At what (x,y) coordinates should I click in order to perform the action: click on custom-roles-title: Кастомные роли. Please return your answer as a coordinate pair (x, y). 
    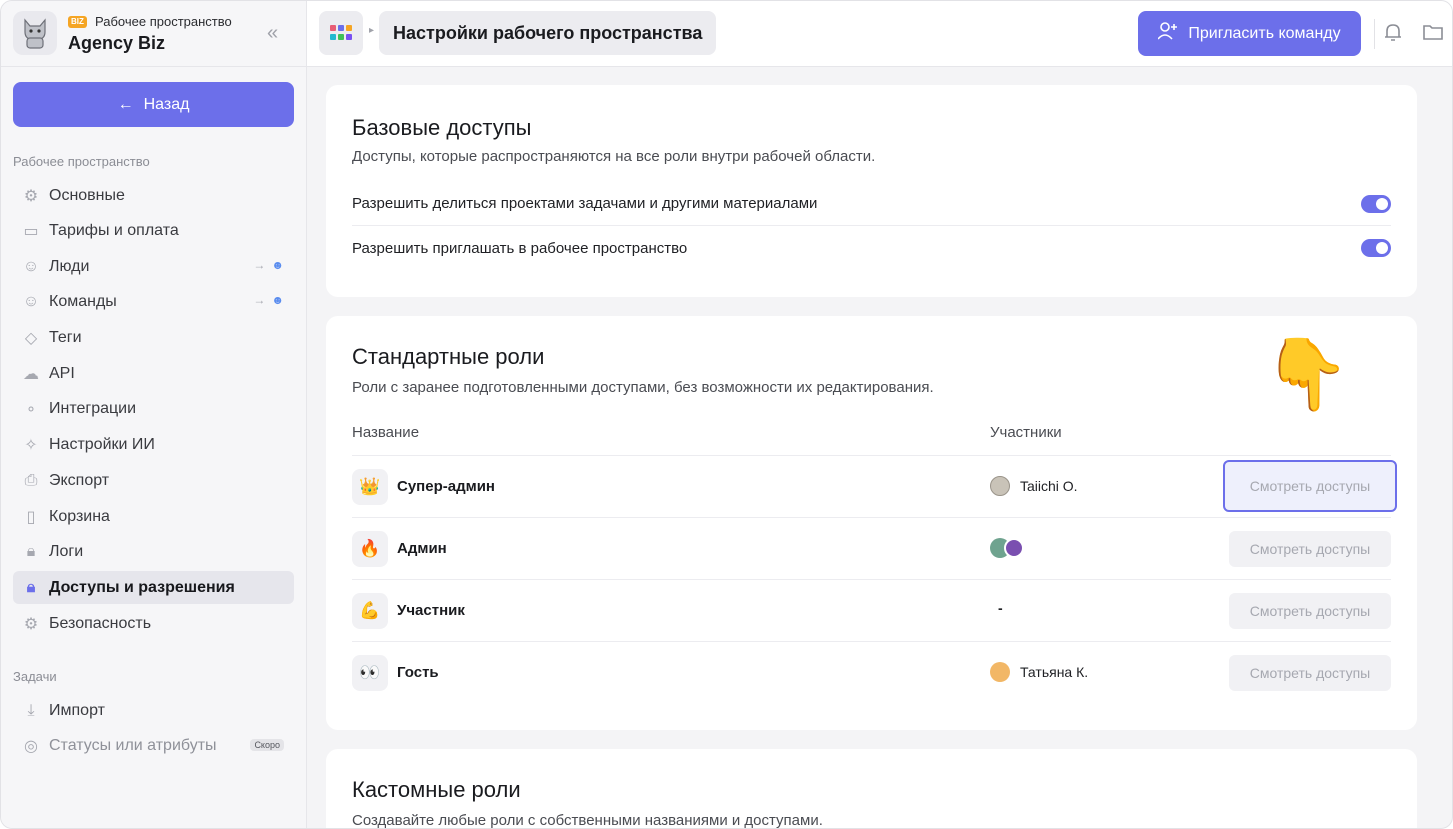
    Looking at the image, I should click on (436, 789).